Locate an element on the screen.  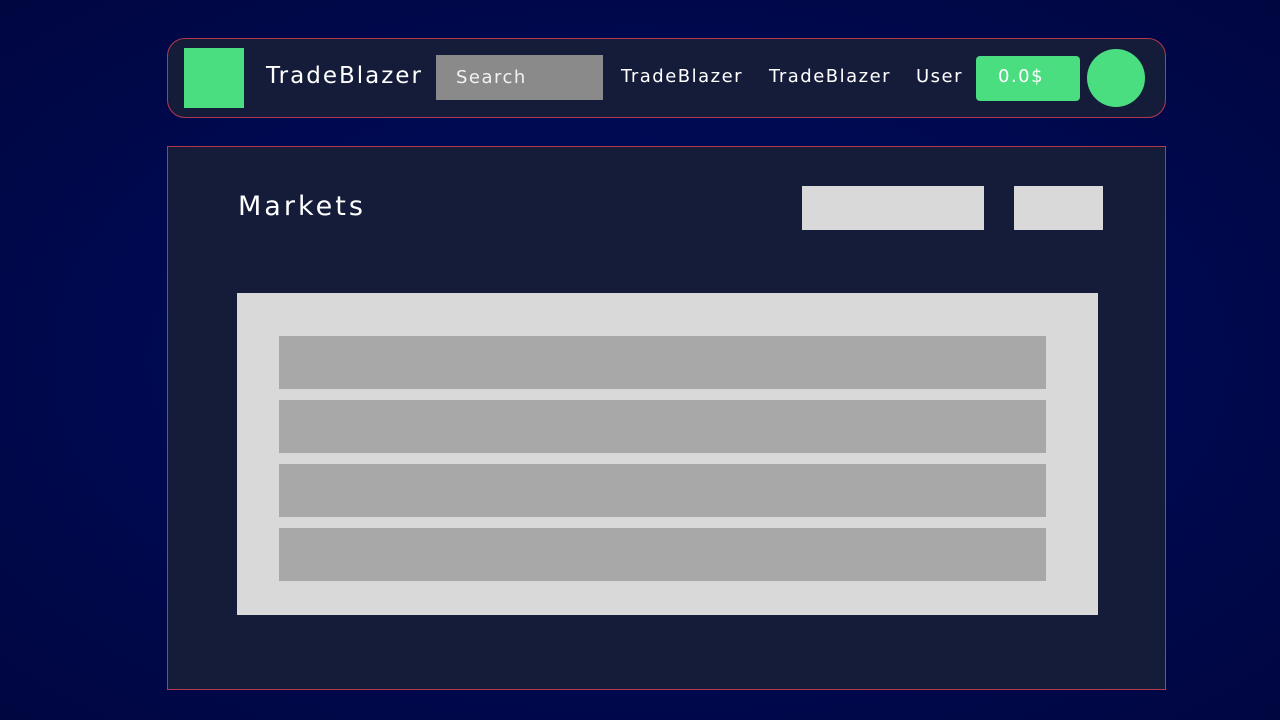
page-title: Markets is located at coordinates (302, 206).